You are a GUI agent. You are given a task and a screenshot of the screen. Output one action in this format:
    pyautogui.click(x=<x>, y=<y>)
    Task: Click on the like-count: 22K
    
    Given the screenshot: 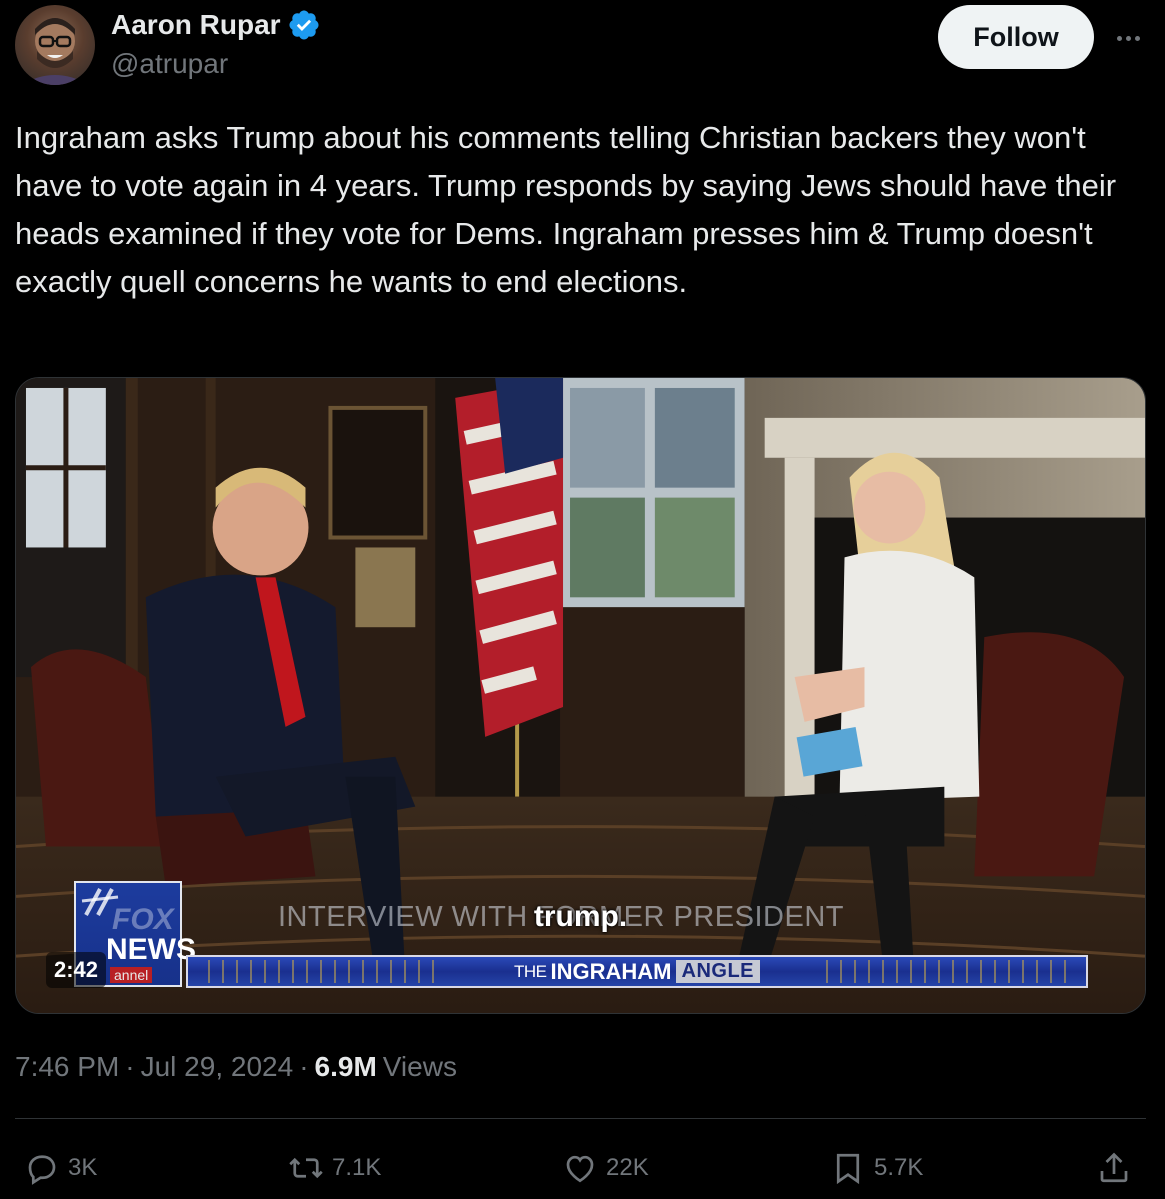 What is the action you would take?
    pyautogui.click(x=627, y=1167)
    